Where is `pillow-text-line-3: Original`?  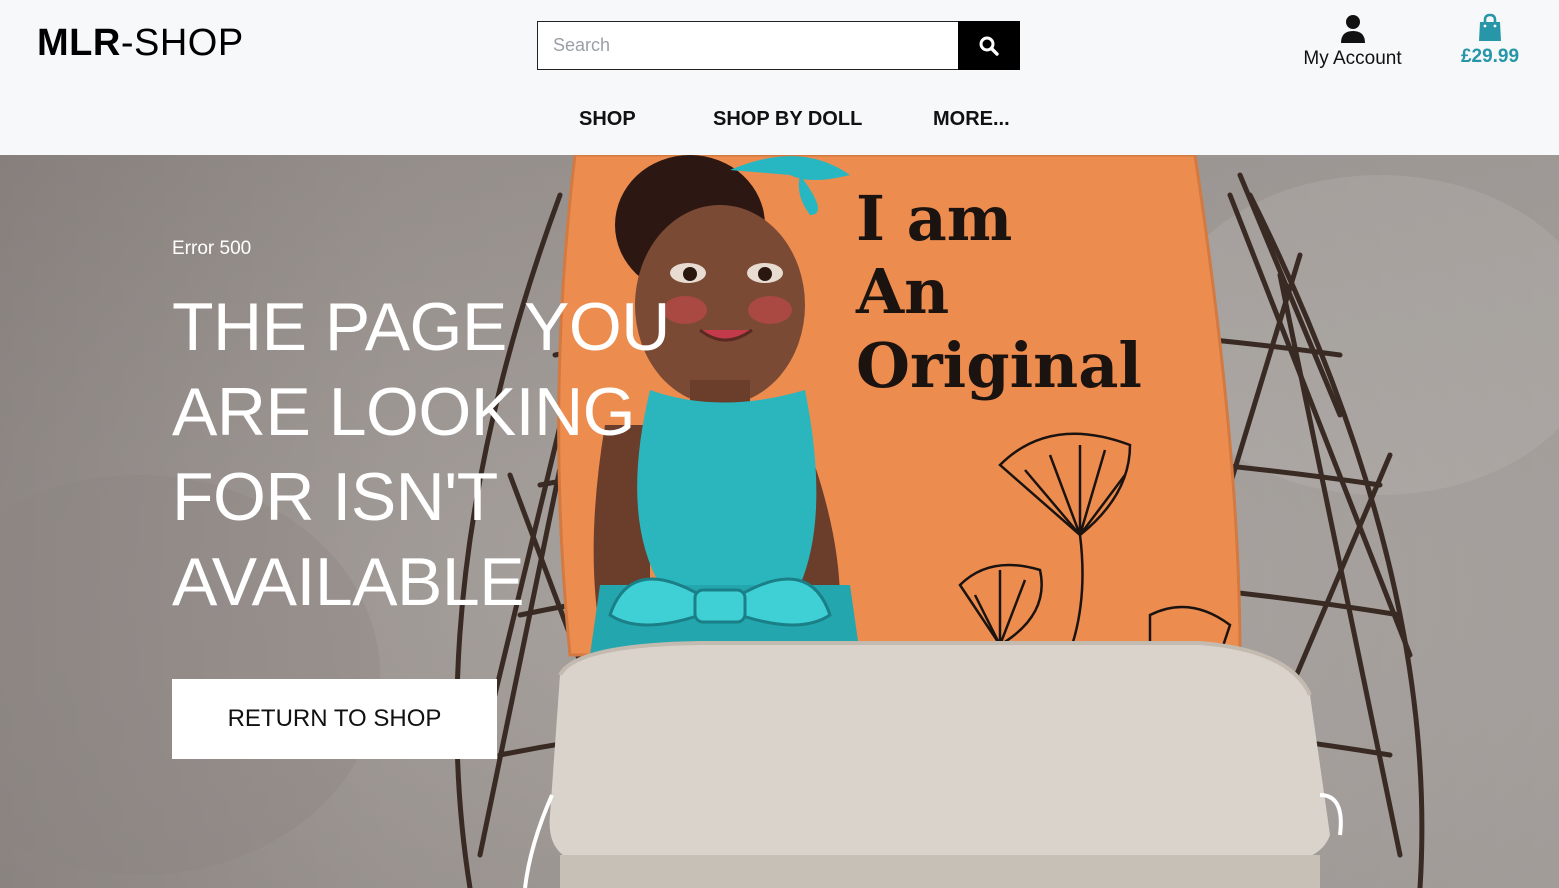
pillow-text-line-3: Original is located at coordinates (999, 365).